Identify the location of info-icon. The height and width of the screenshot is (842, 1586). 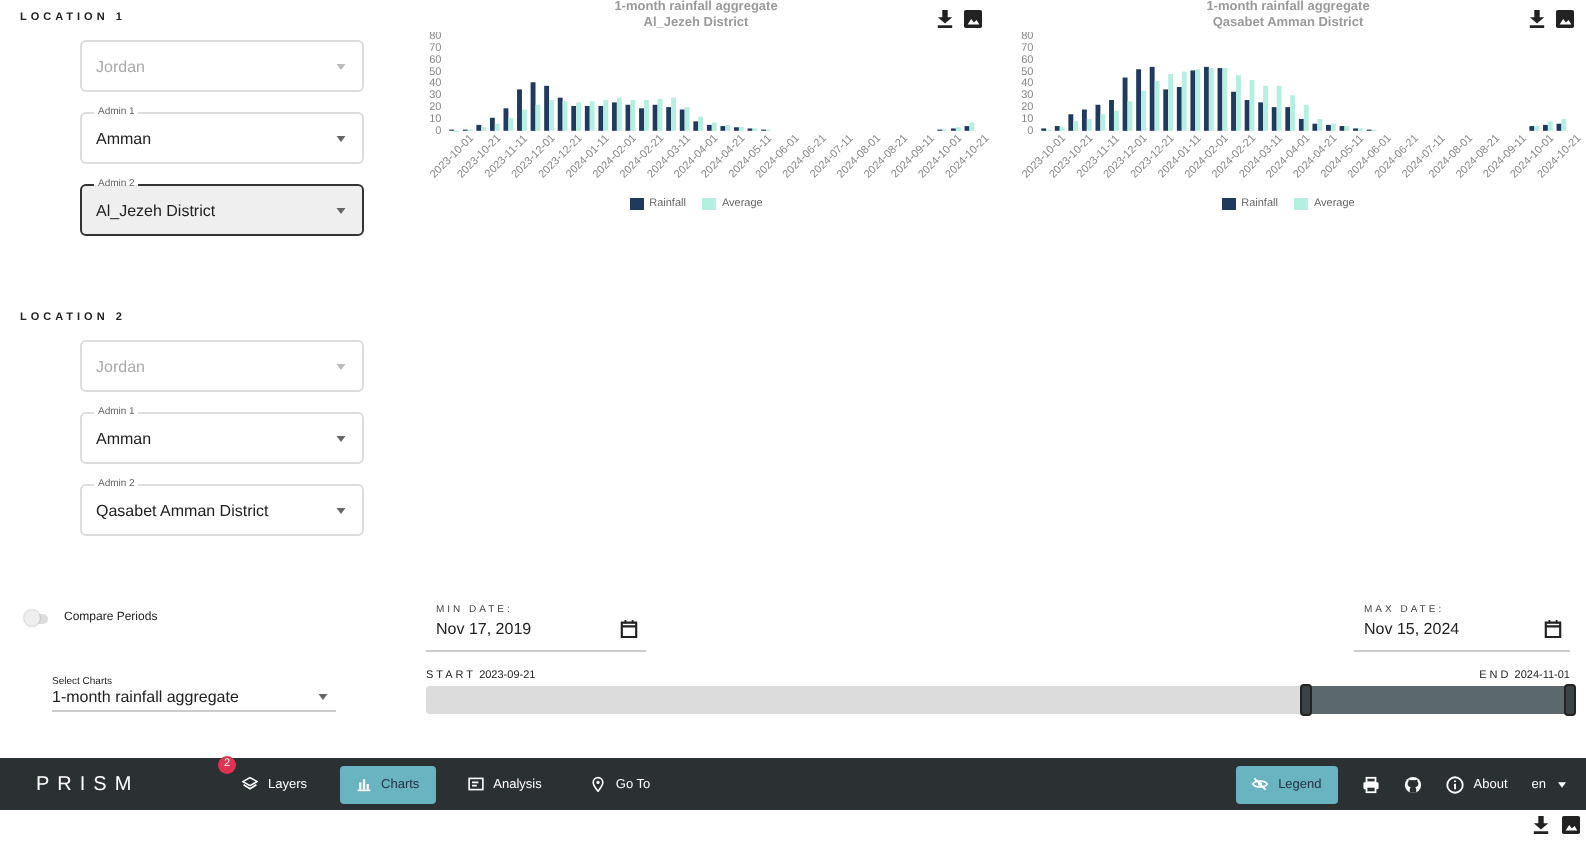
(1454, 784).